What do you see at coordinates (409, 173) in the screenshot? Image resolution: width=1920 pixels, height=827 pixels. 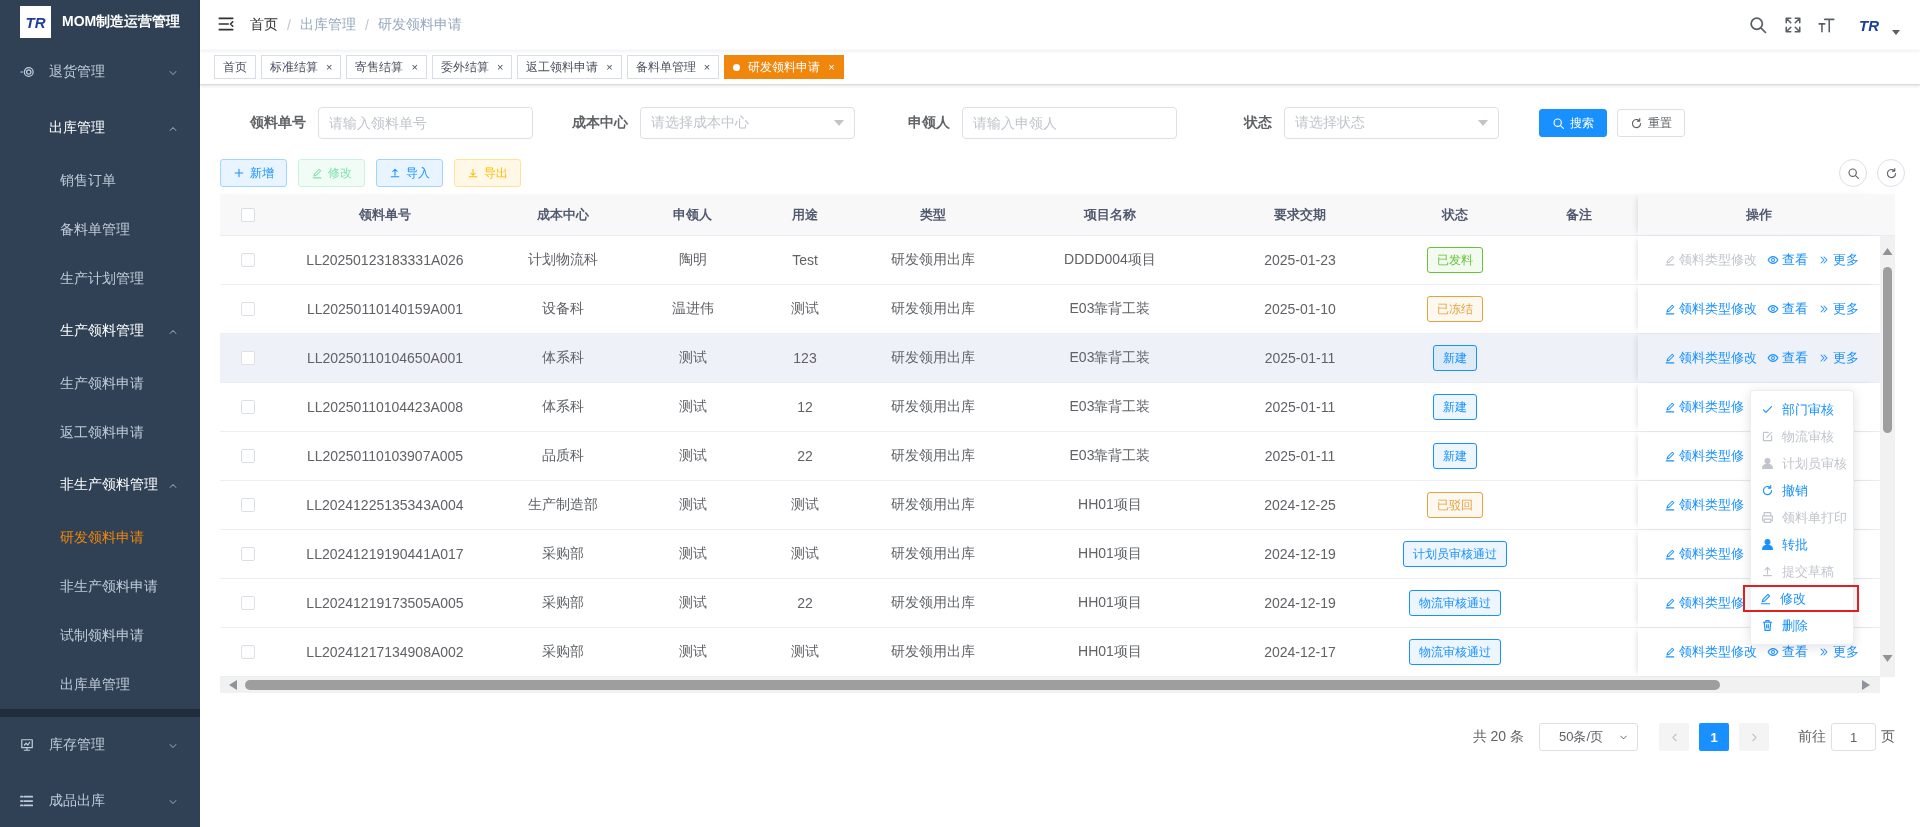 I see `toolbar-button: 导入` at bounding box center [409, 173].